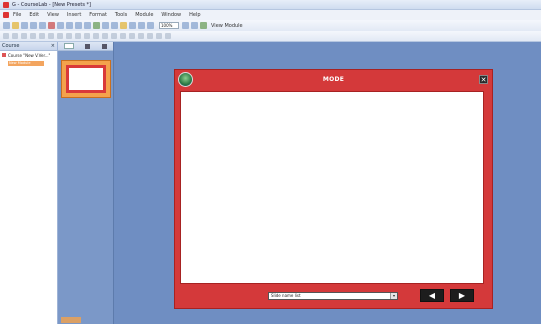 This screenshot has width=541, height=324. I want to click on rotate-icon, so click(141, 36).